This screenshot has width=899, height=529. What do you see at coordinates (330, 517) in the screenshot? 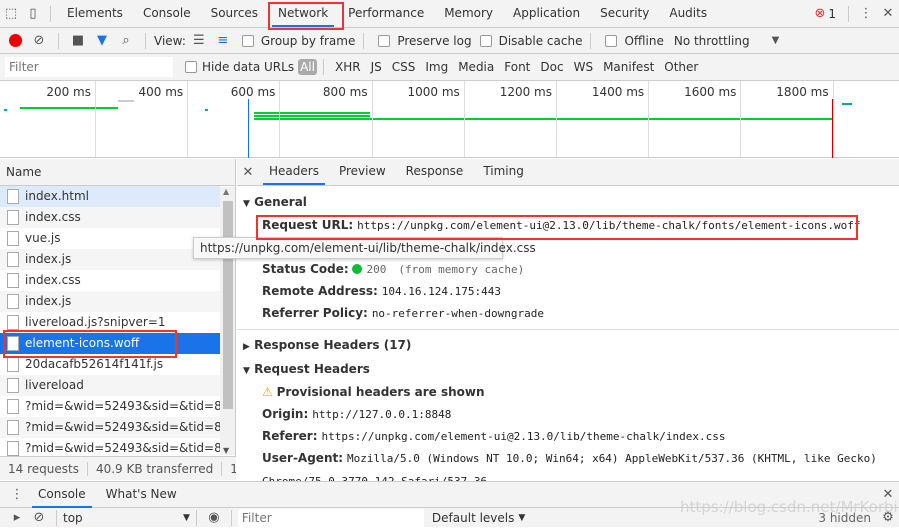
I see `console-filter-input` at bounding box center [330, 517].